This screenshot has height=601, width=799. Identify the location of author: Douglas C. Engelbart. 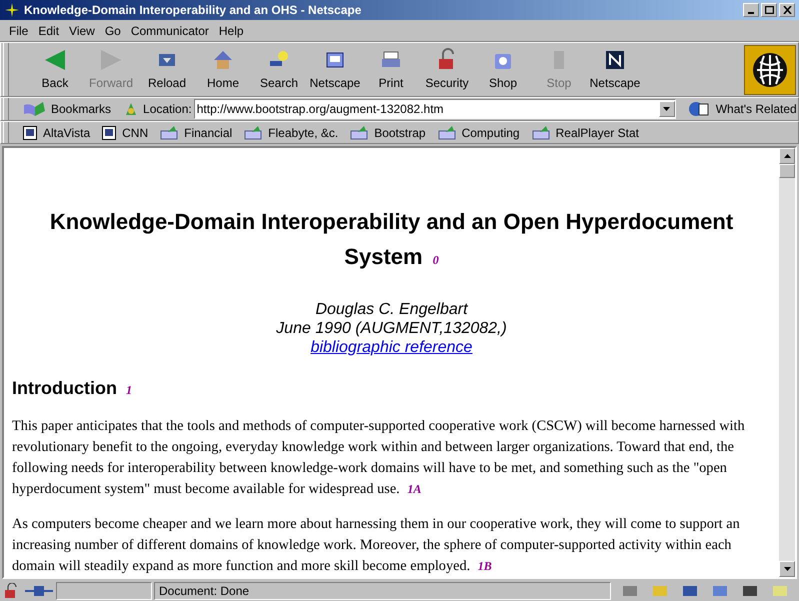
(391, 309).